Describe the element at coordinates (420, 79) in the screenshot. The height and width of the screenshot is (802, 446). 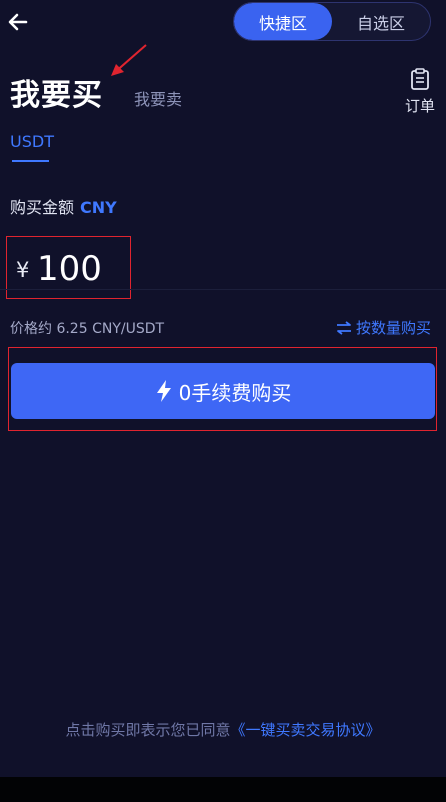
I see `clipboard-icon` at that location.